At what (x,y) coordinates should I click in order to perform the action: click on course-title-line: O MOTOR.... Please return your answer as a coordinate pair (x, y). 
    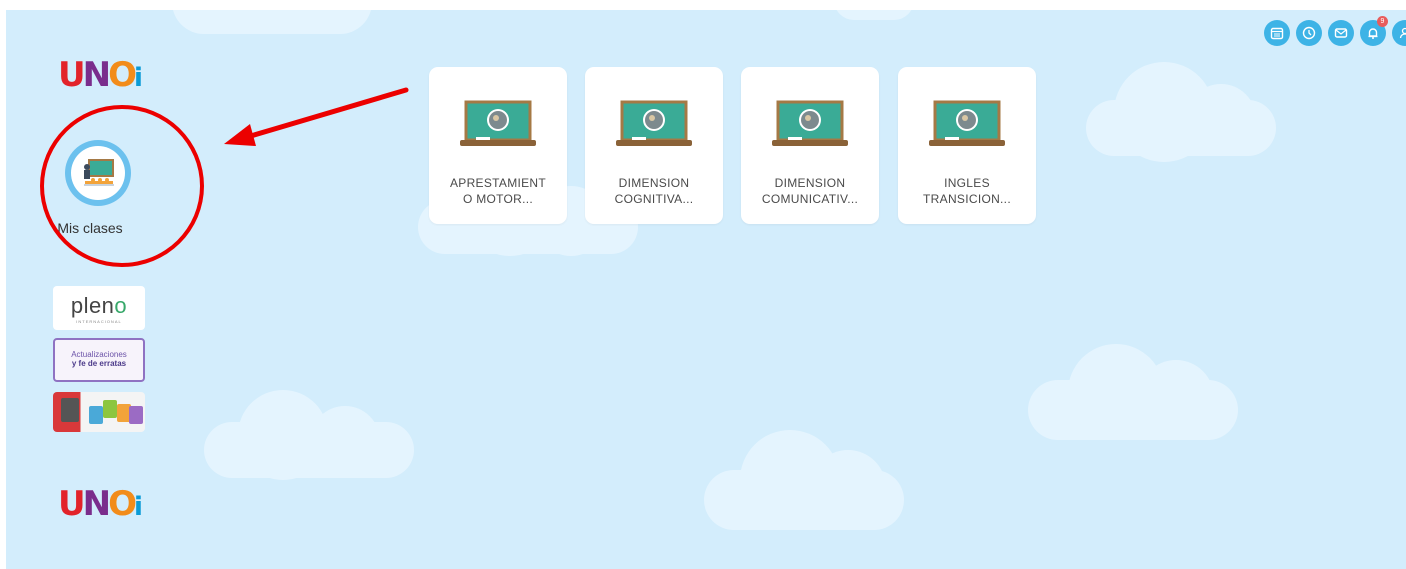
    Looking at the image, I should click on (498, 199).